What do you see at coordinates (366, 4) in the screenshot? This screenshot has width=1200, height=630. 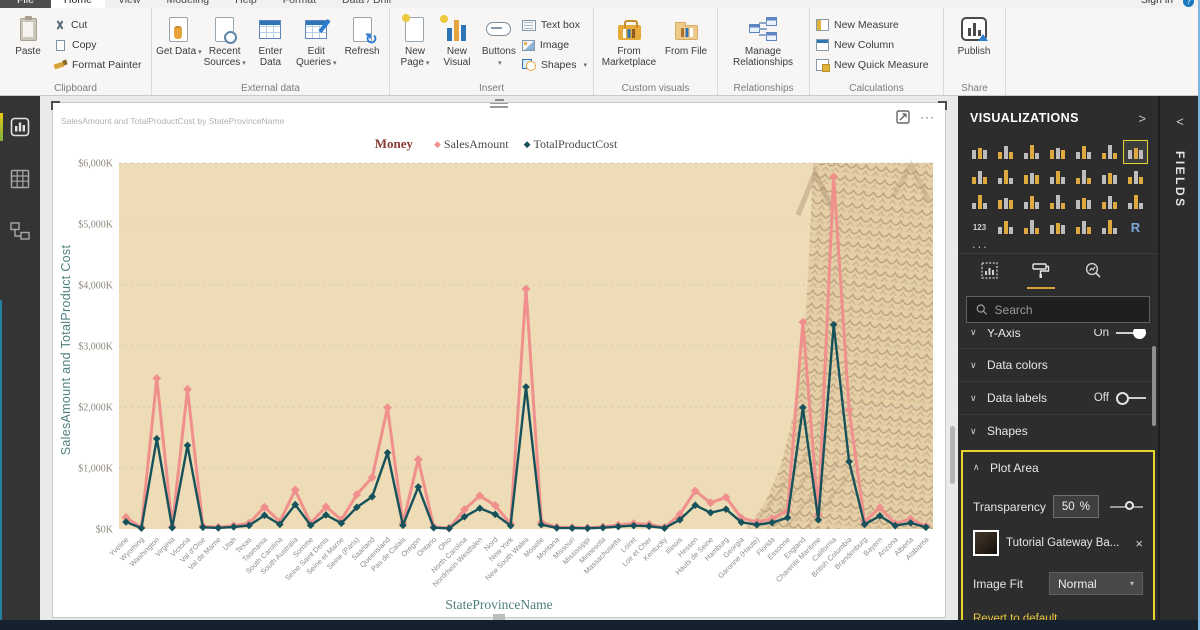 I see `tab-data-drill: Data / Drill` at bounding box center [366, 4].